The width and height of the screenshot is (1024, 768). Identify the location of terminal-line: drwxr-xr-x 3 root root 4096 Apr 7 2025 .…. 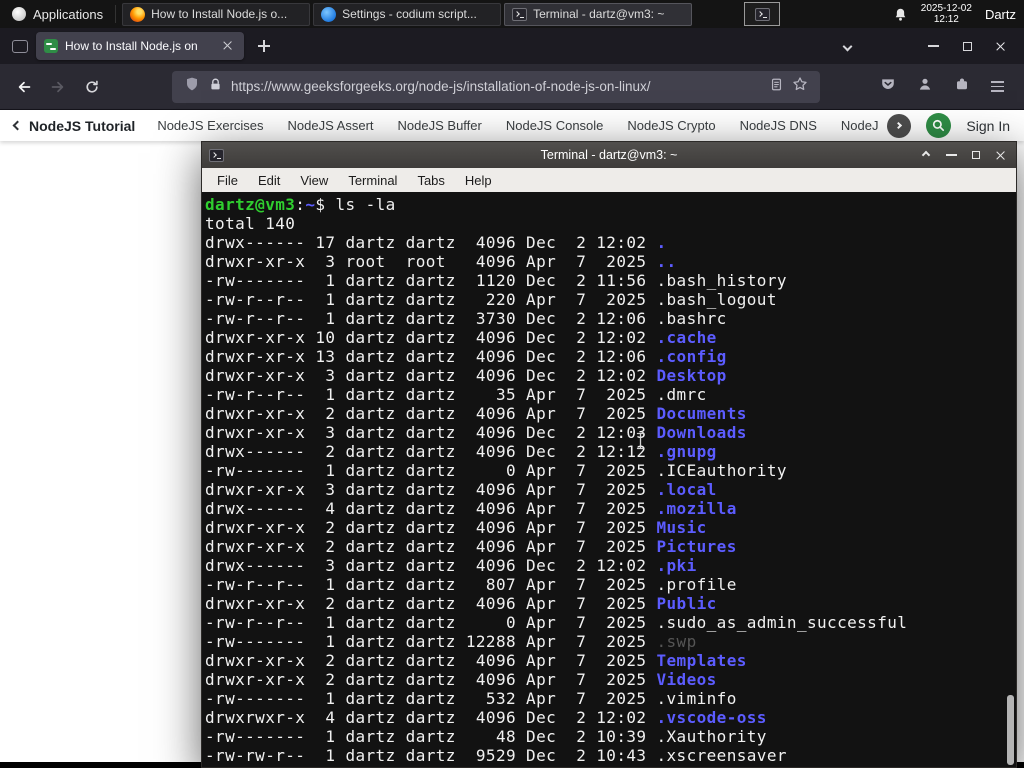
(610, 261).